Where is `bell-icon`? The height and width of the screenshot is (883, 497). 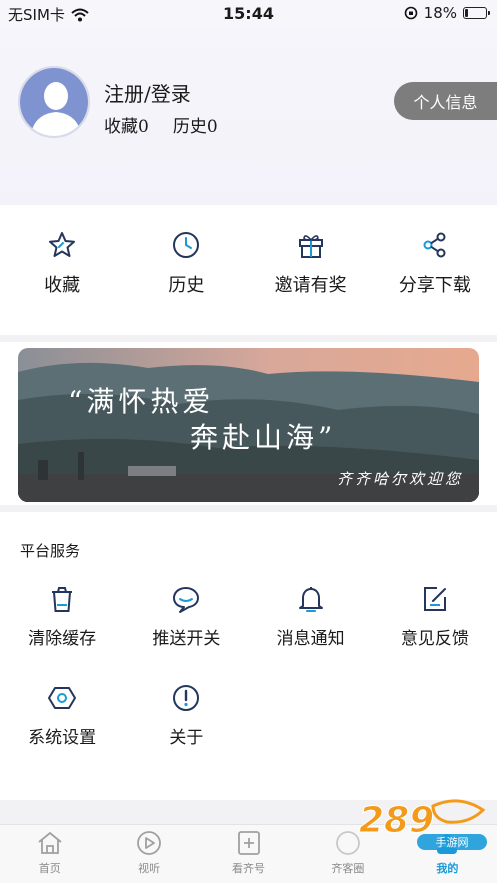 bell-icon is located at coordinates (310, 599).